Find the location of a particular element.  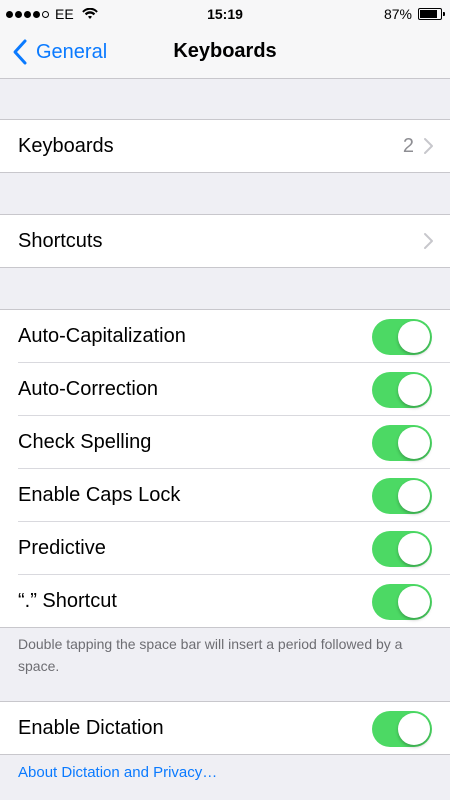

enable-dictation-row: Enable Dictation is located at coordinates (234, 728).